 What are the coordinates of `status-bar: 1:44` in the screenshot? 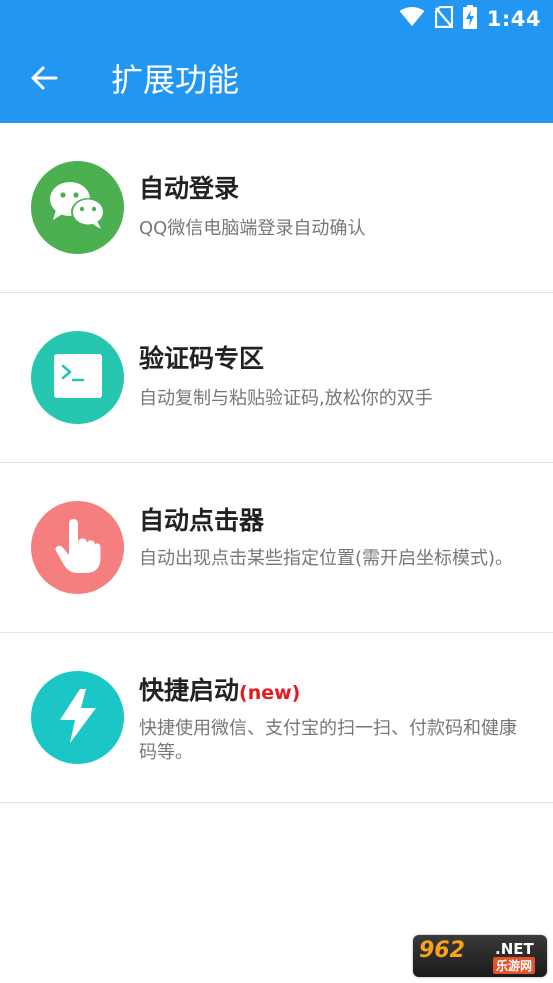 It's located at (276, 18).